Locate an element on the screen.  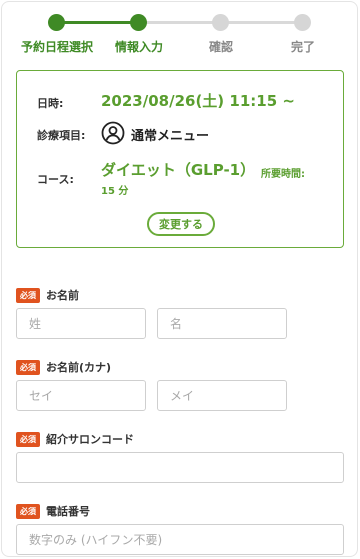
phone-input is located at coordinates (180, 539).